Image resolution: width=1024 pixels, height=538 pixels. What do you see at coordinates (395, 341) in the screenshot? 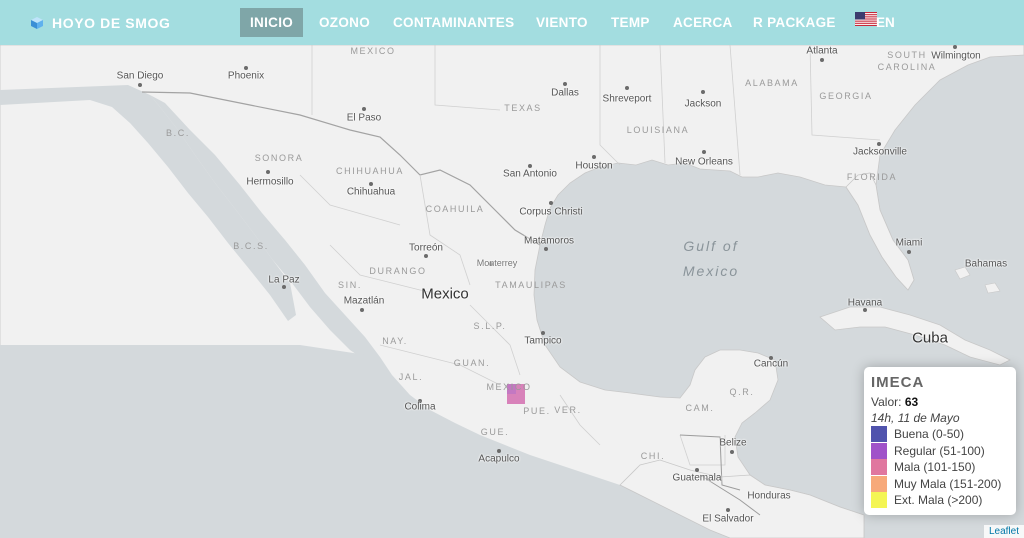
I see `region-label: NAY.` at bounding box center [395, 341].